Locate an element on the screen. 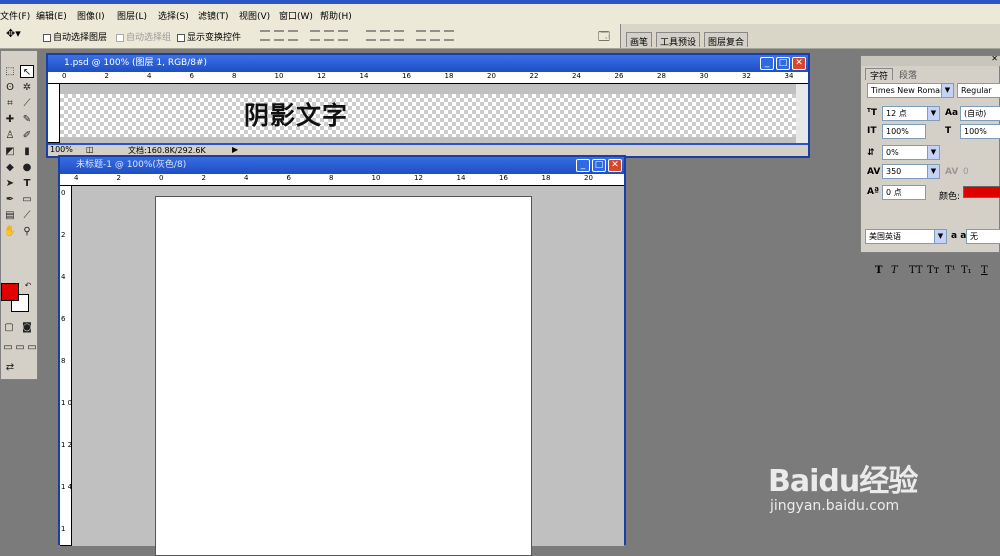  menu-filter: 滤镜(T) is located at coordinates (213, 15).